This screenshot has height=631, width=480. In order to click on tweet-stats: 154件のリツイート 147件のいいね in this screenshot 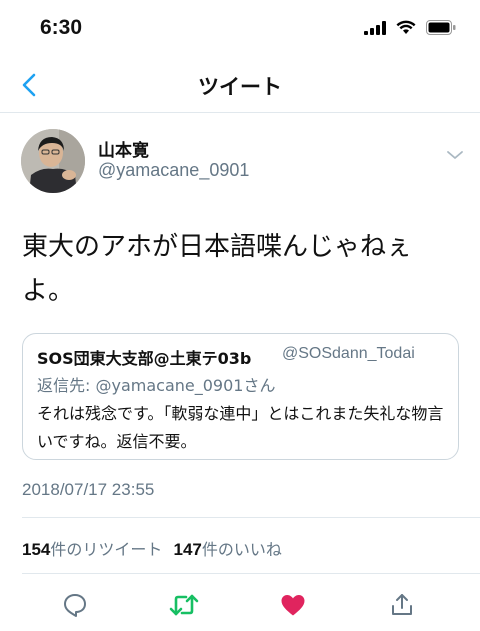, I will do `click(152, 548)`.